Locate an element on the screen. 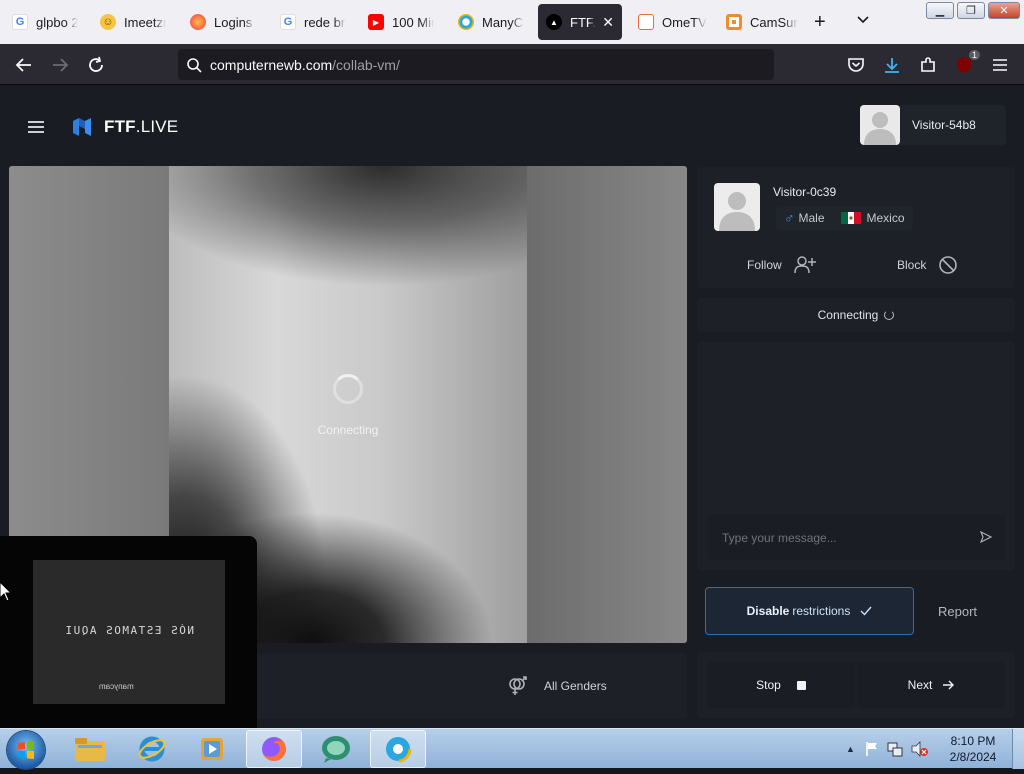  stop-button: Stop is located at coordinates (781, 685).